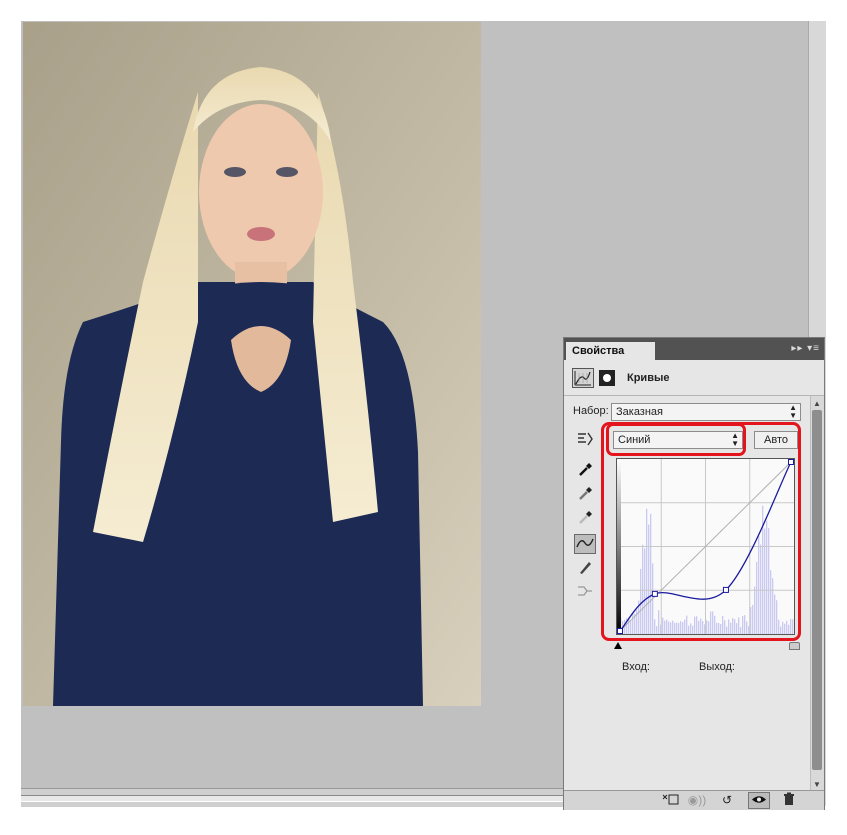 This screenshot has width=847, height=835. What do you see at coordinates (583, 378) in the screenshot?
I see `curves-adjustment-icon` at bounding box center [583, 378].